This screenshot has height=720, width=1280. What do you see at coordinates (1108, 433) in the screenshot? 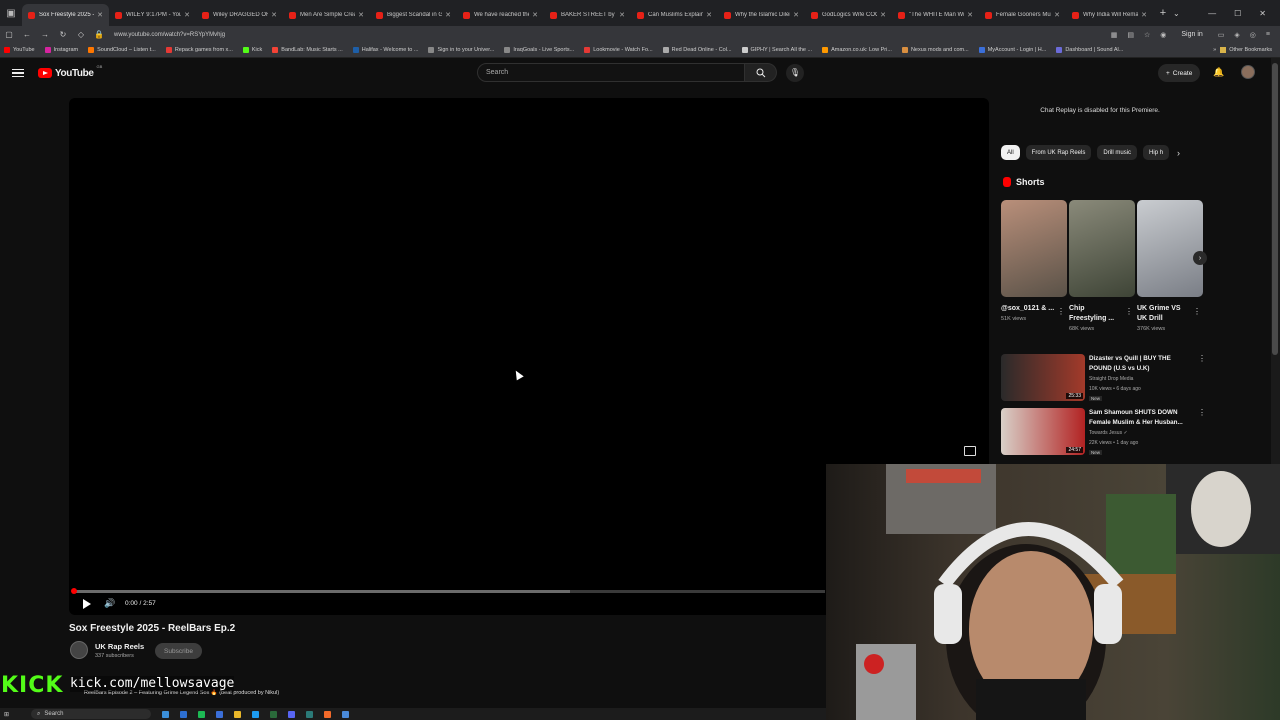
I see `video-channel: Towards Jesus ✓` at bounding box center [1108, 433].